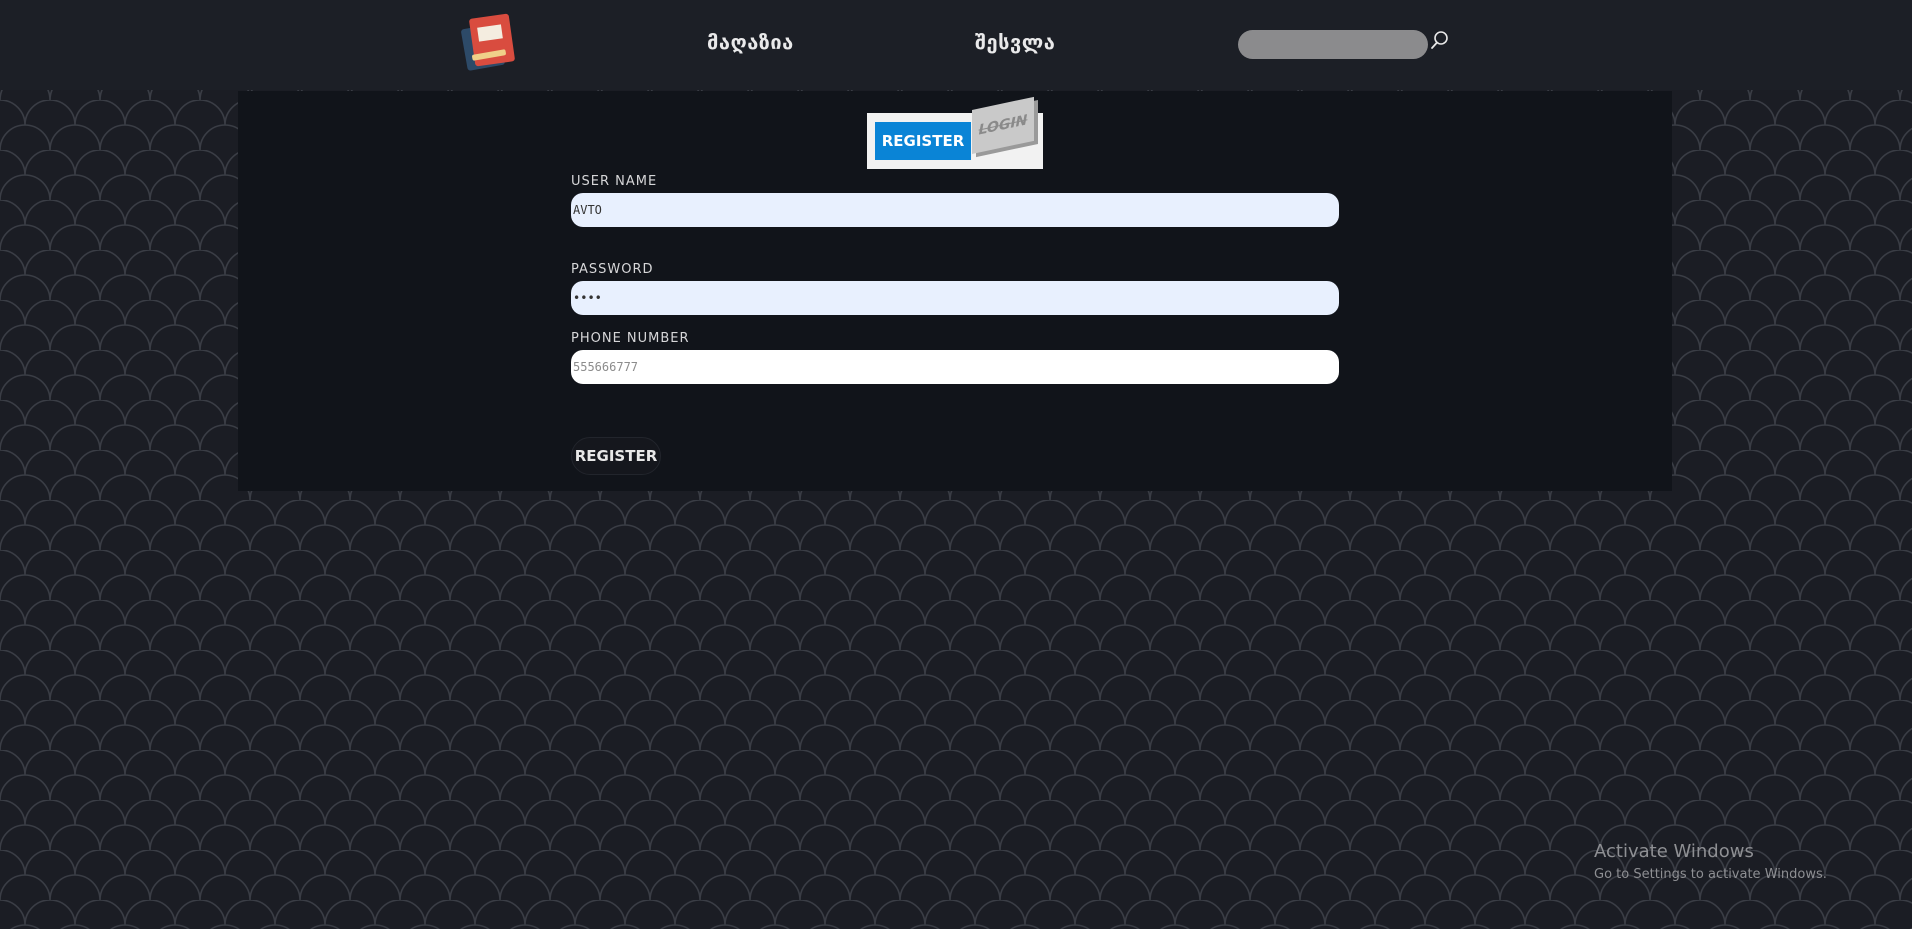  I want to click on phone-label: PHONE NUMBER, so click(630, 338).